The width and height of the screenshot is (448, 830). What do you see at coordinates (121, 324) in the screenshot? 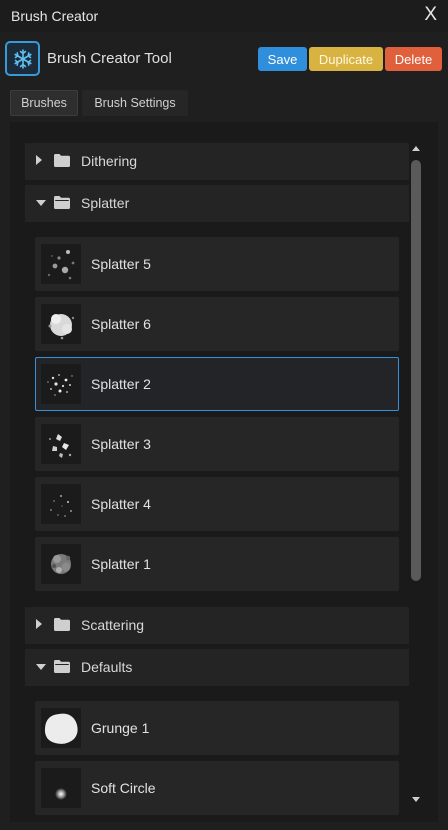
I see `brush-name: Splatter 6` at bounding box center [121, 324].